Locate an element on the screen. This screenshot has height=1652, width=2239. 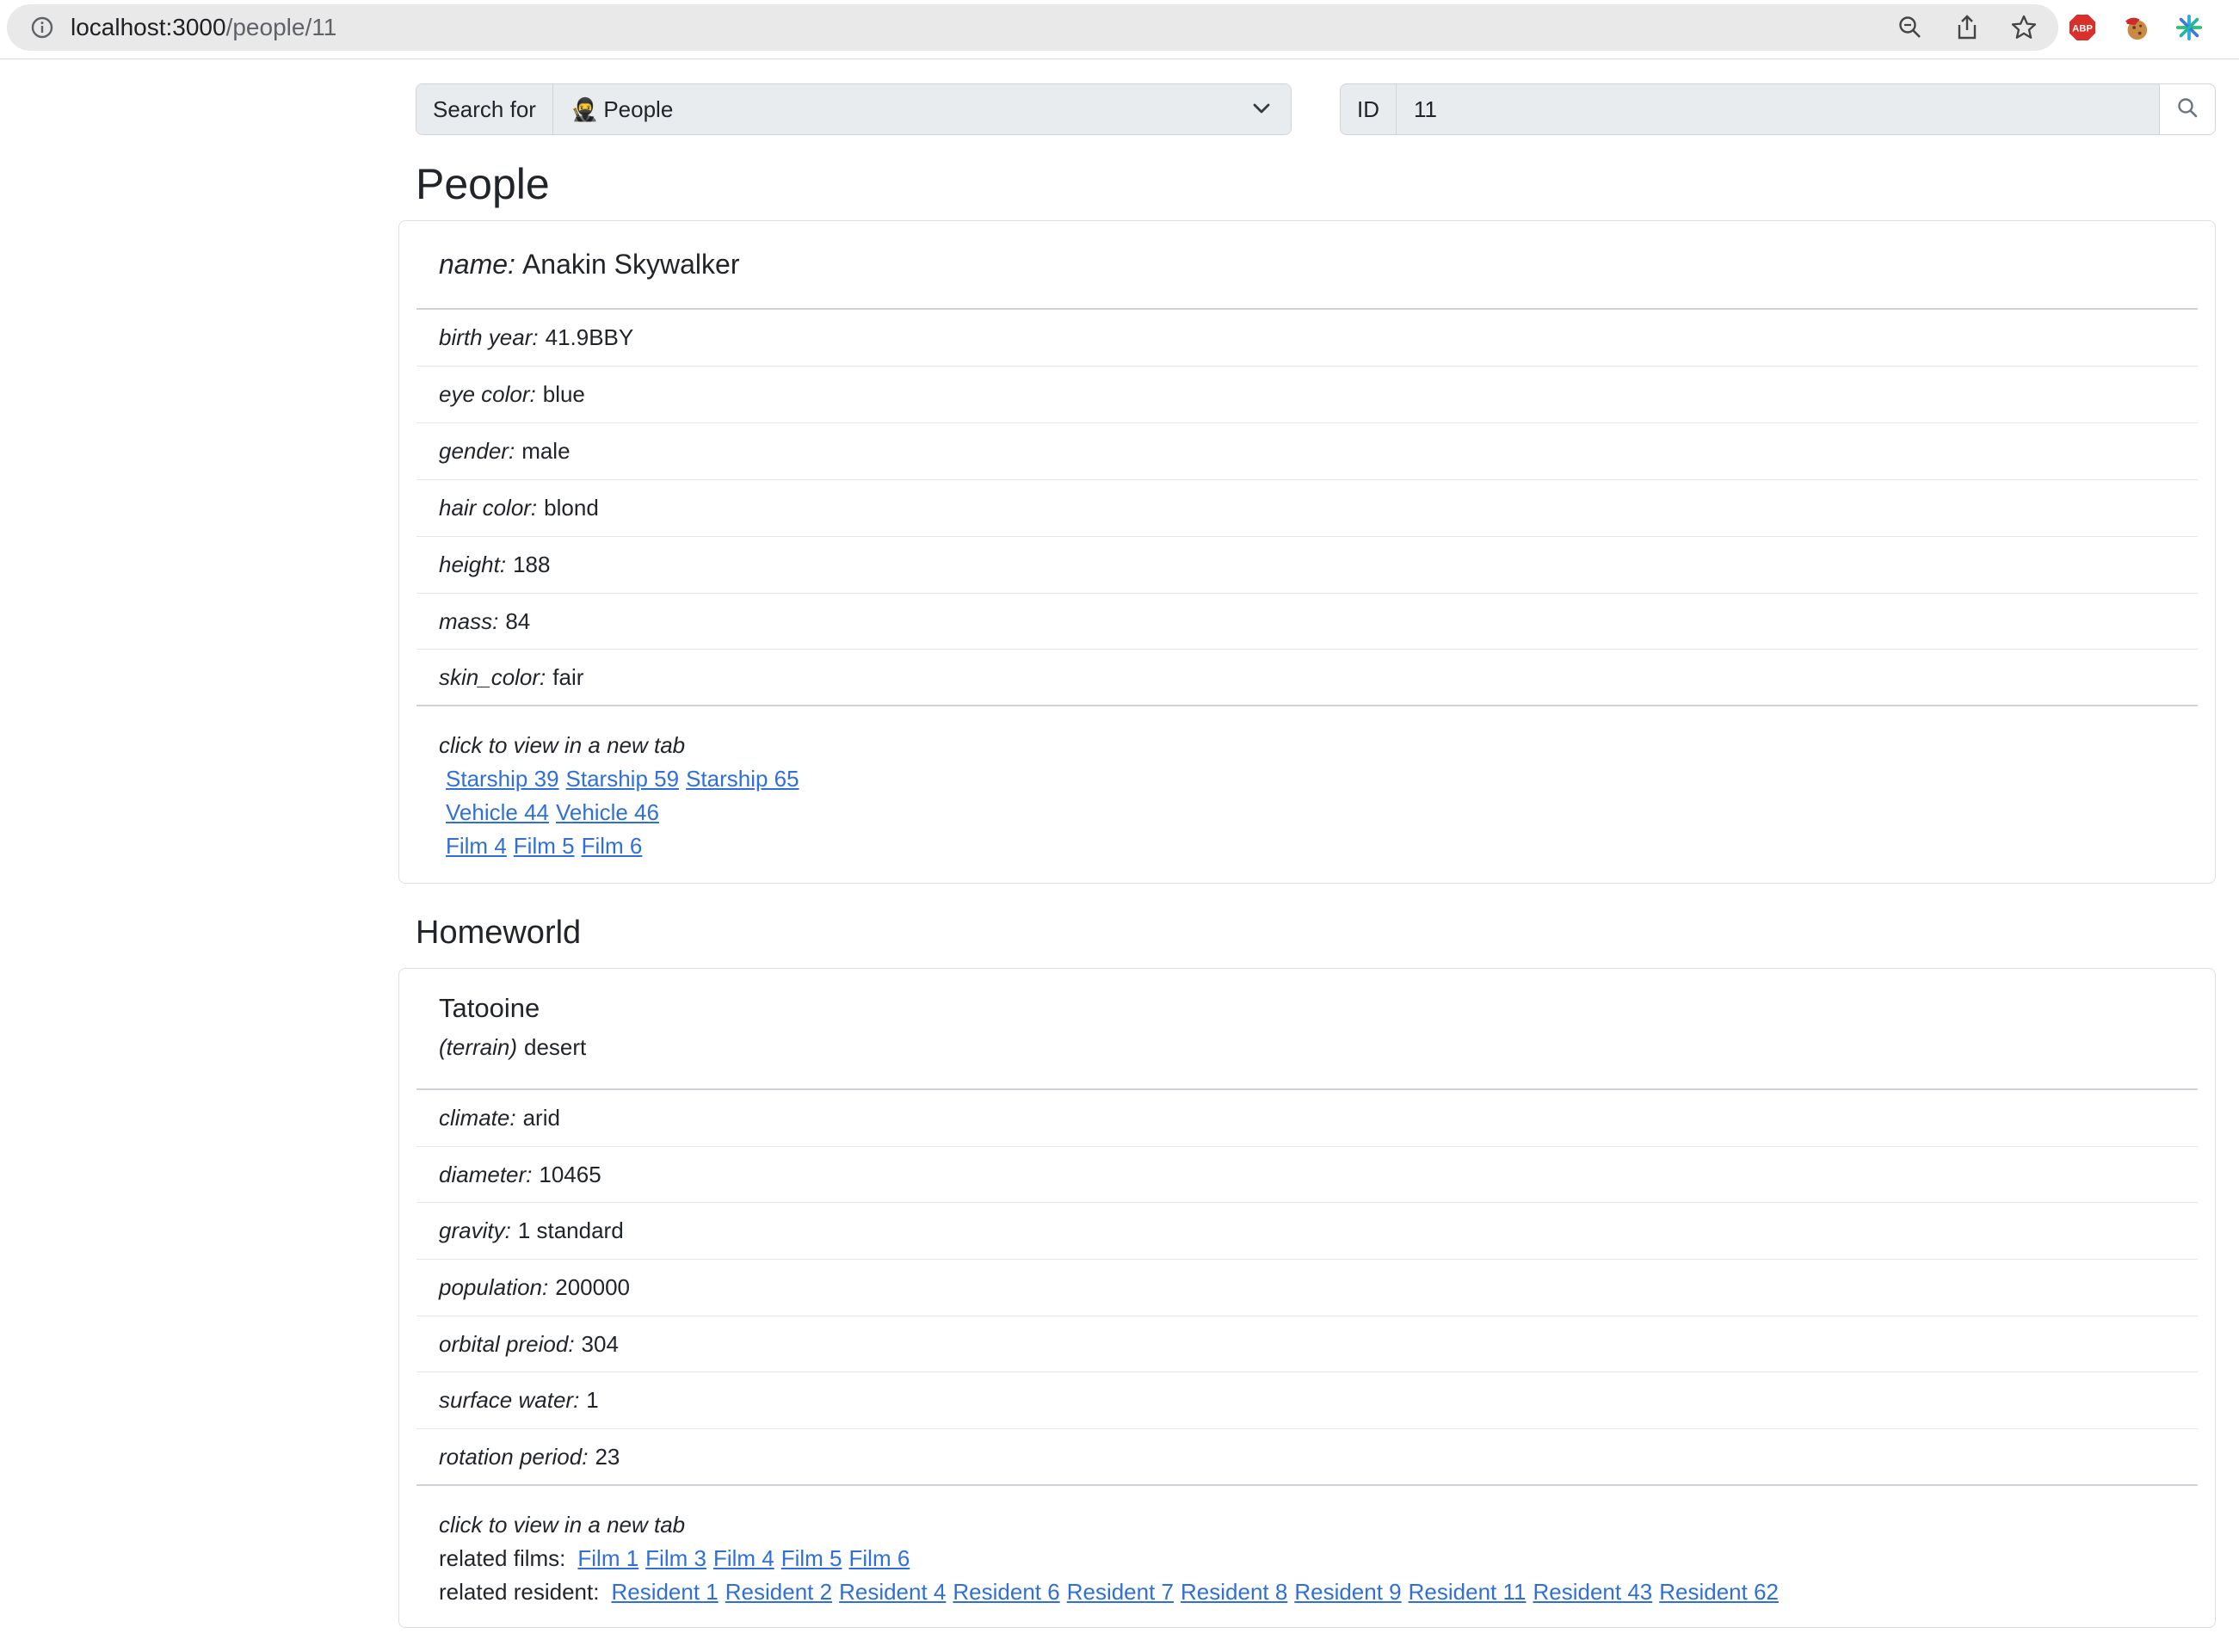
category-select: 🥷 People is located at coordinates (921, 109).